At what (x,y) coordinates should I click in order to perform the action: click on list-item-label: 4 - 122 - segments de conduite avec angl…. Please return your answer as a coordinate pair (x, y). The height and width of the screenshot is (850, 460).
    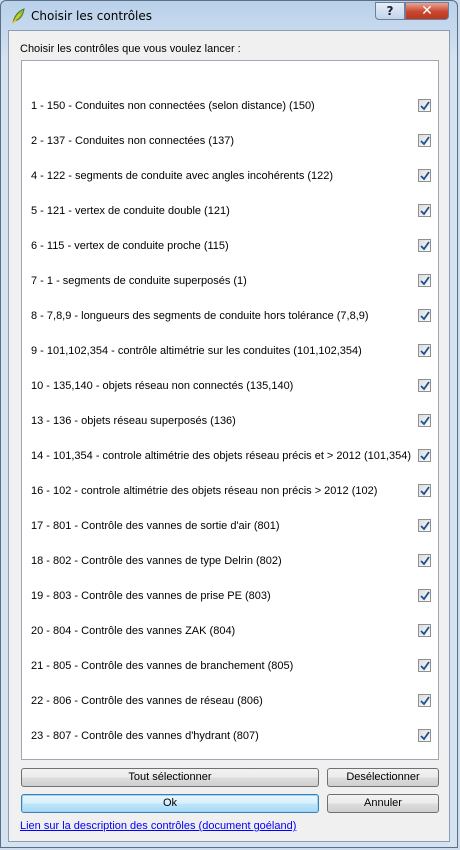
    Looking at the image, I should click on (182, 176).